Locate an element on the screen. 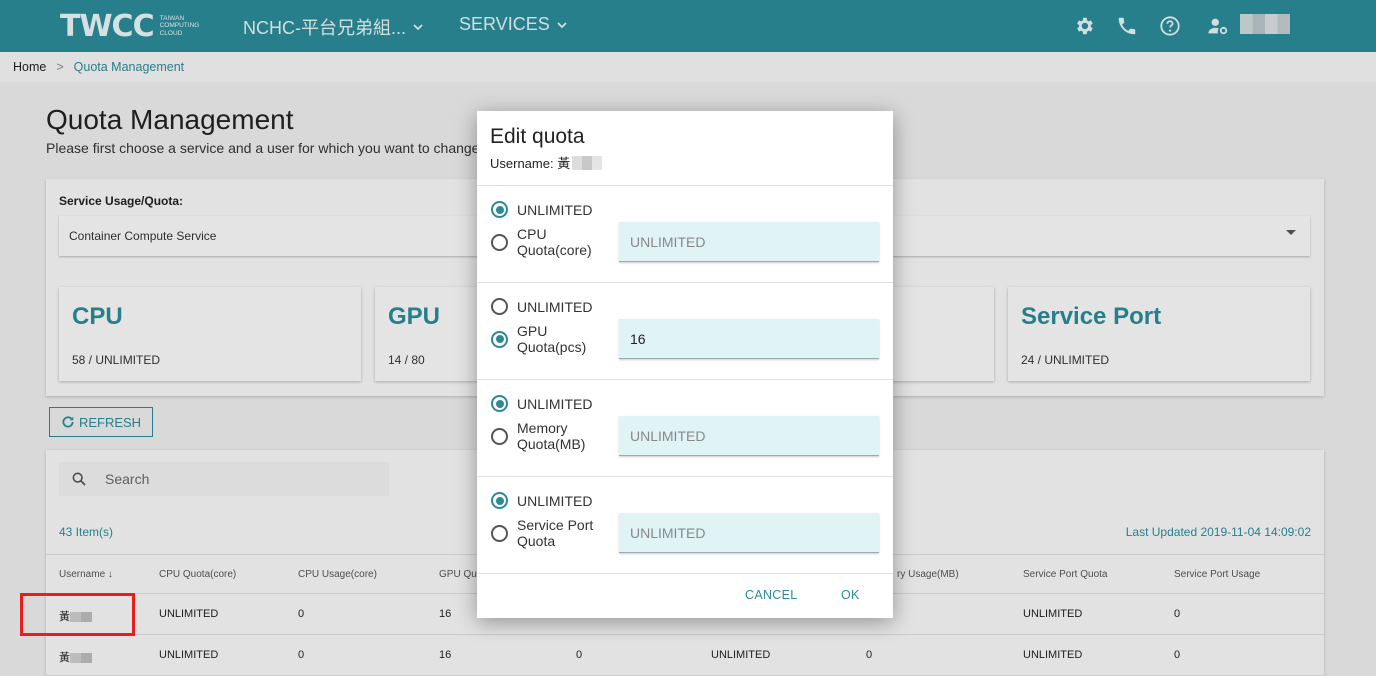 The height and width of the screenshot is (676, 1376). service-port-quota-section: UNLIMITED Service Port Quota is located at coordinates (685, 524).